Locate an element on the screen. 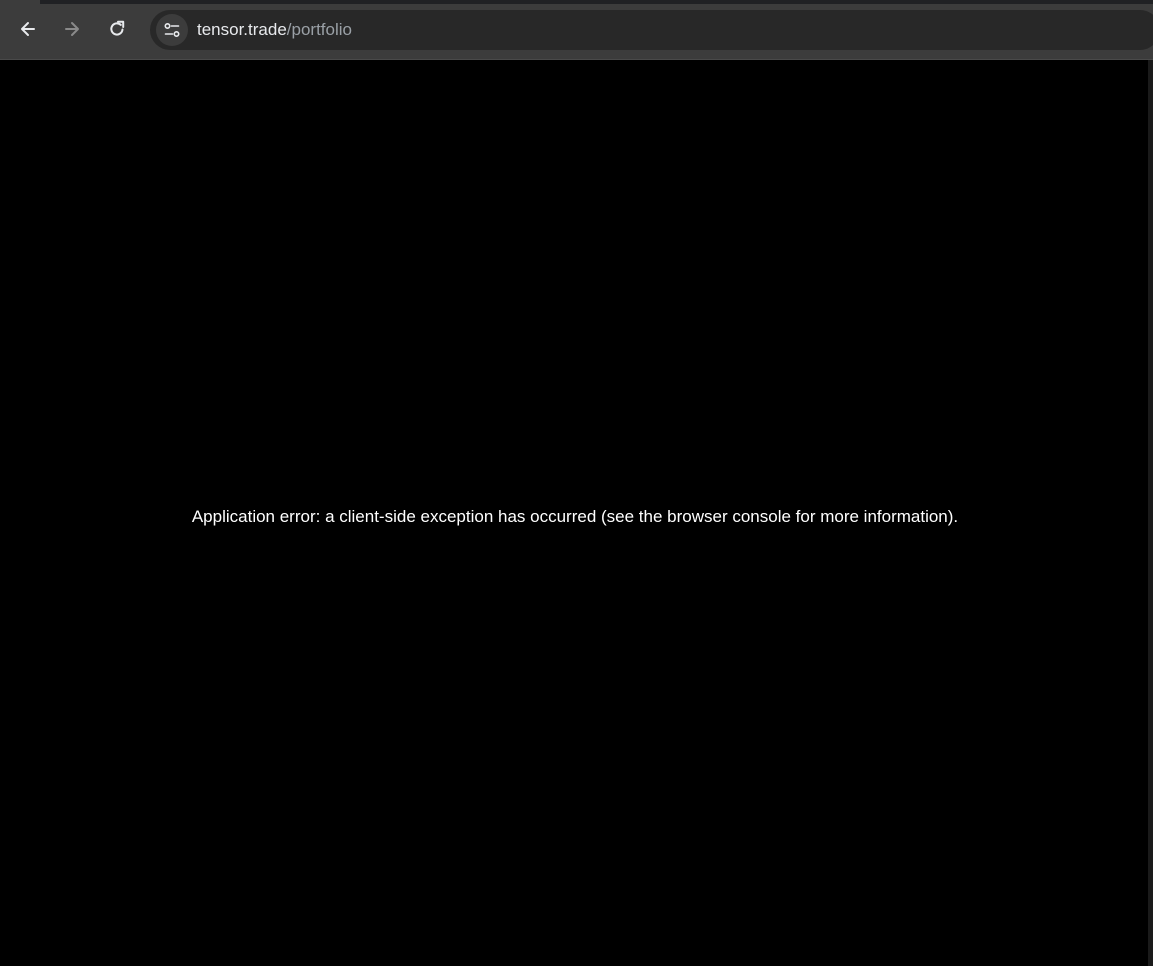  browser-toolbar: tensor.trade/portfolio is located at coordinates (576, 30).